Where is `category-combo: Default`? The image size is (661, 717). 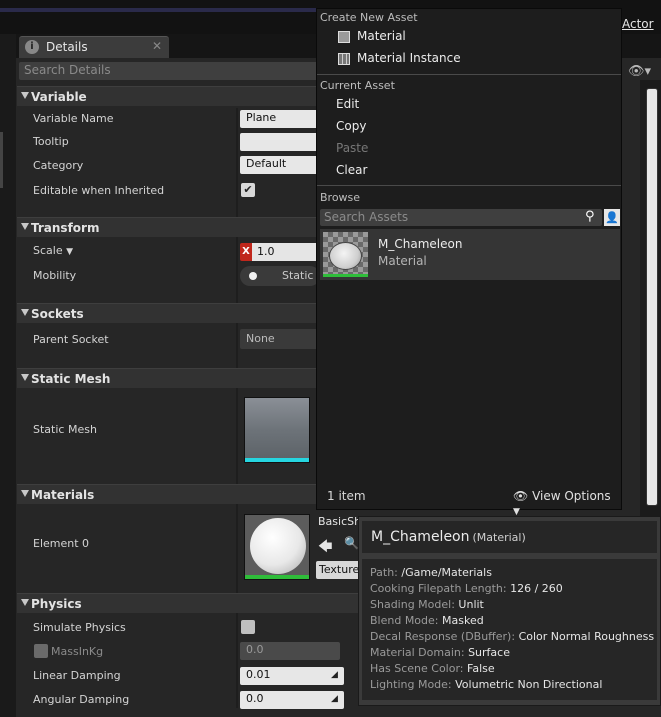 category-combo: Default is located at coordinates (280, 165).